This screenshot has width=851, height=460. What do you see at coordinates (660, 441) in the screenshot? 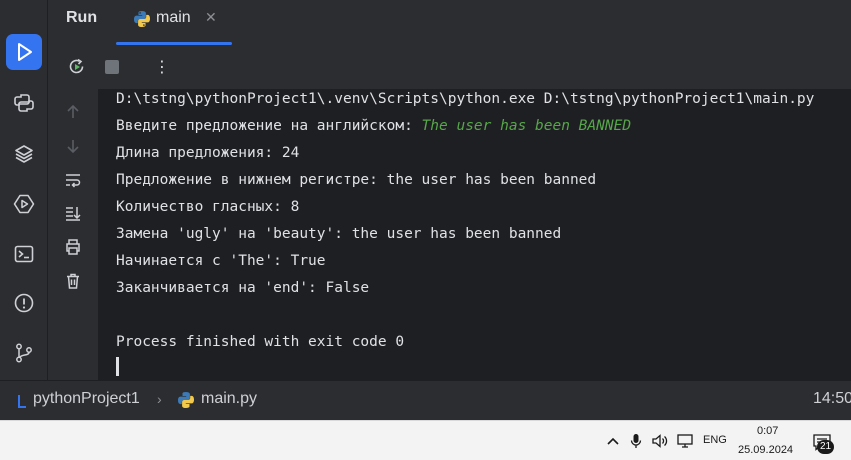
I see `speaker-icon` at bounding box center [660, 441].